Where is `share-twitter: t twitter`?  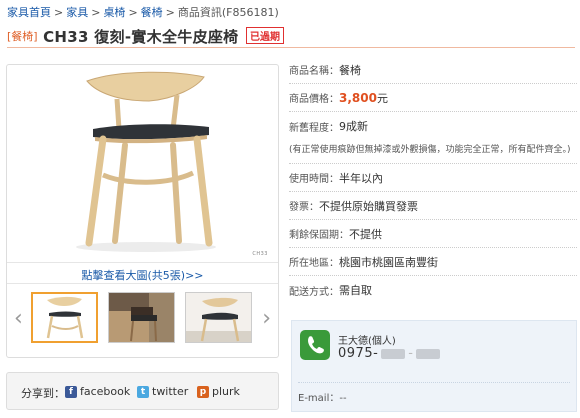
share-twitter: t twitter is located at coordinates (162, 391).